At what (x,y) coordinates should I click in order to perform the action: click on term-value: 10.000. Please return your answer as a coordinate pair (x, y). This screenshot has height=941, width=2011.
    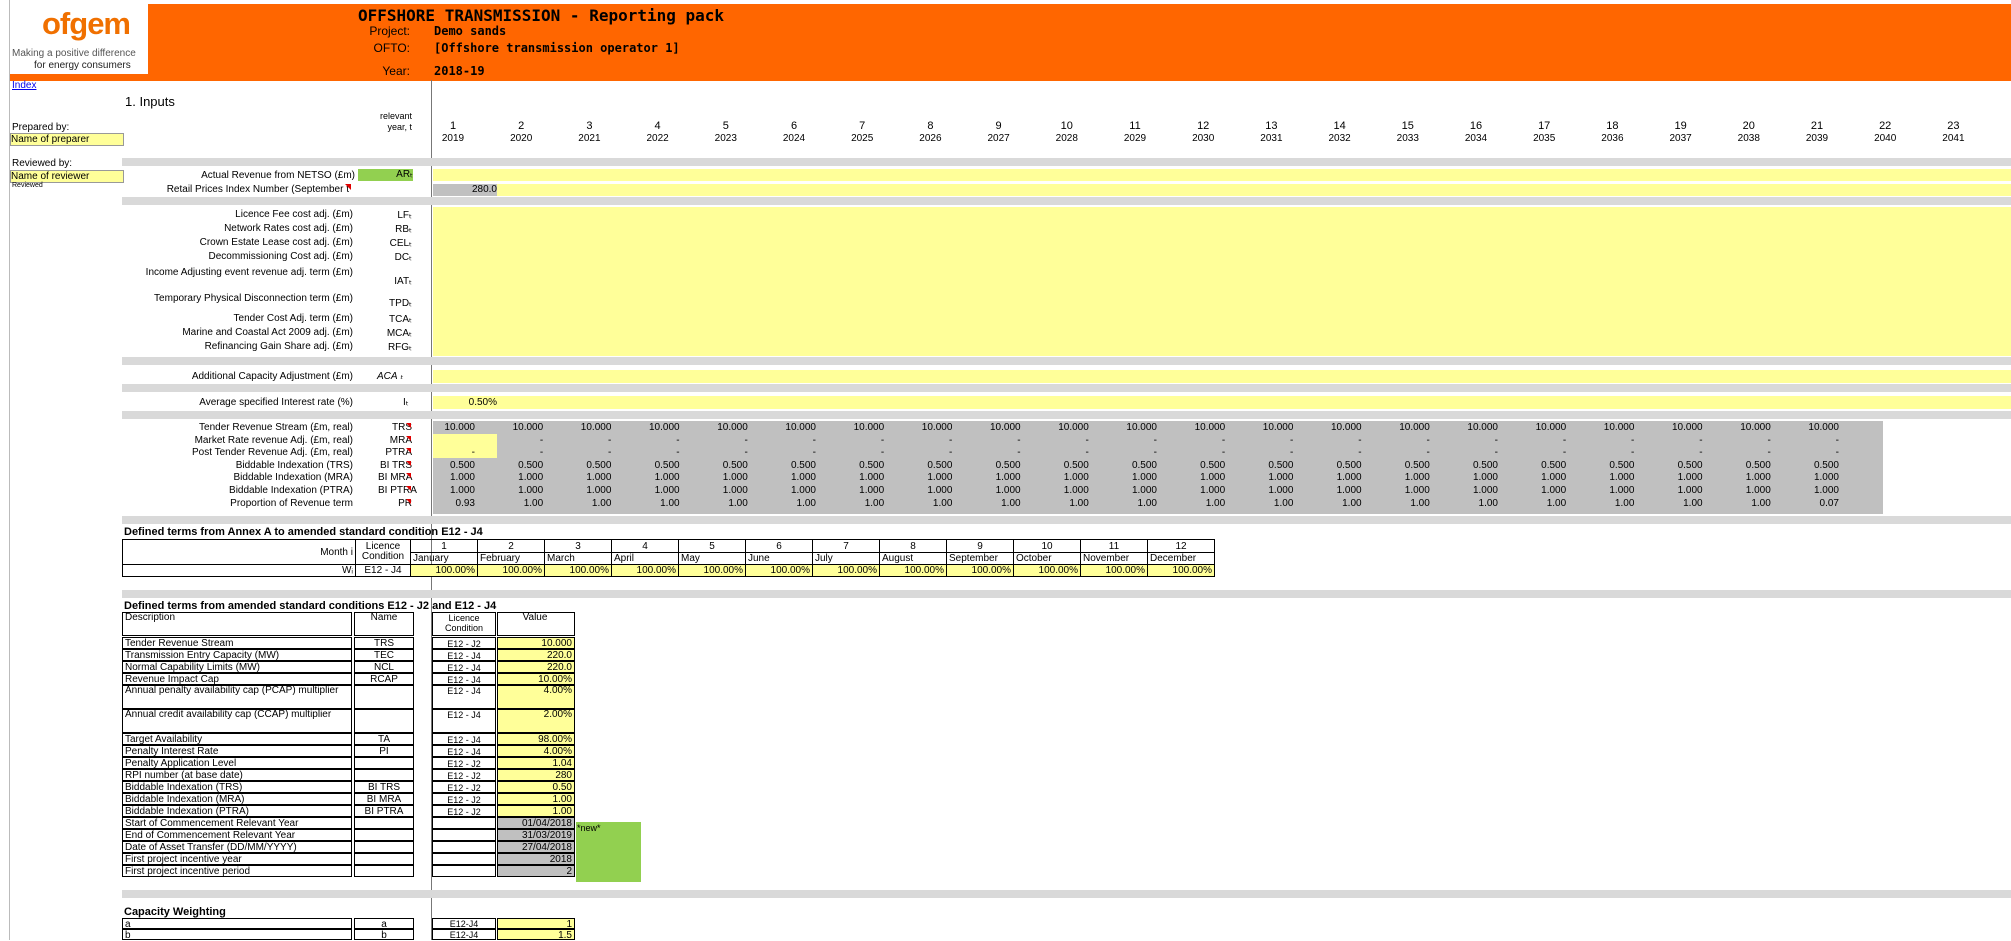
    Looking at the image, I should click on (536, 643).